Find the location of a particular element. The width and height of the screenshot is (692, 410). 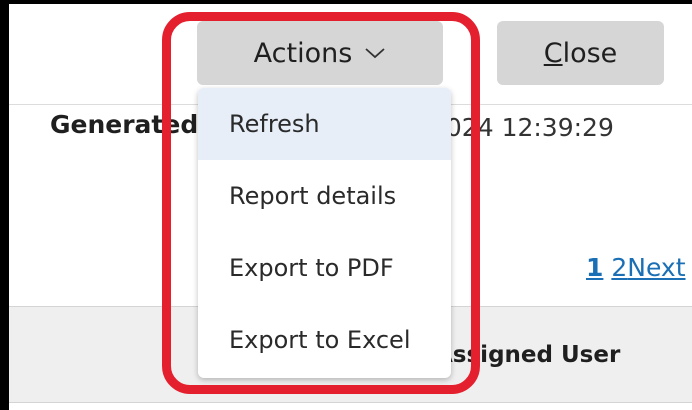

menu-item-export-pdf: Export to PDF is located at coordinates (324, 268).